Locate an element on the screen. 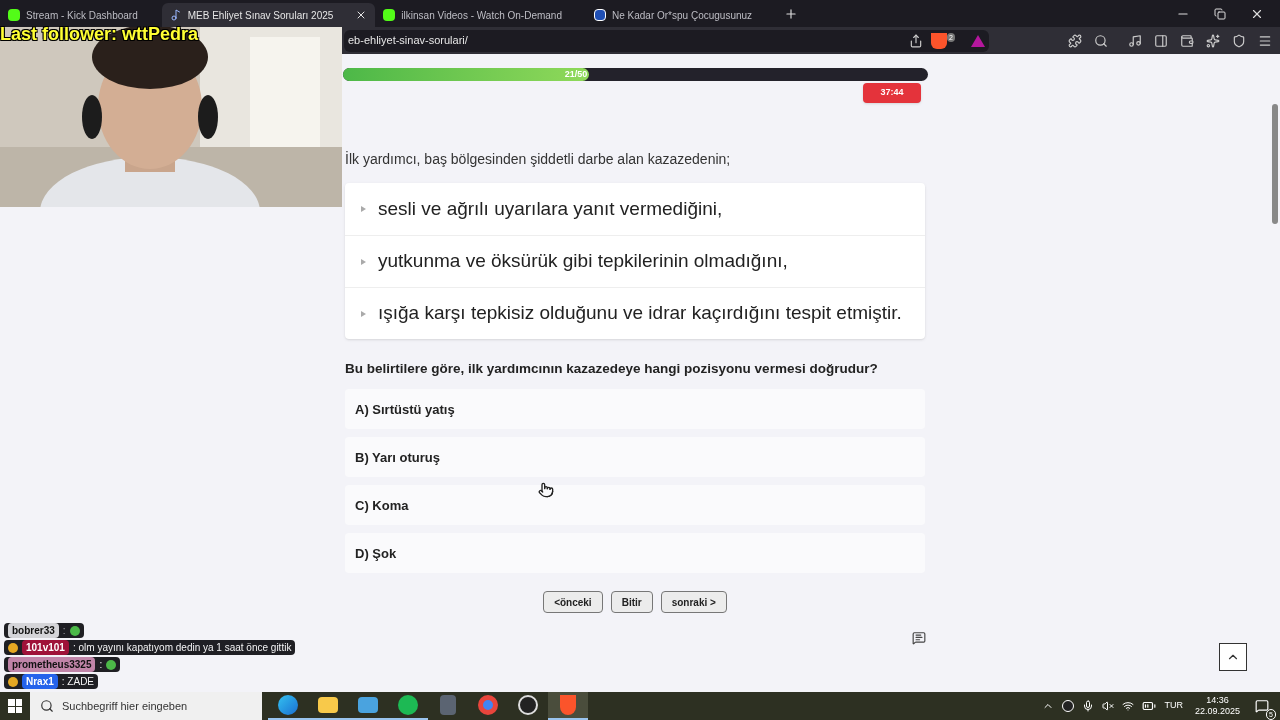 The image size is (1280, 720). feedback-icon is located at coordinates (919, 638).